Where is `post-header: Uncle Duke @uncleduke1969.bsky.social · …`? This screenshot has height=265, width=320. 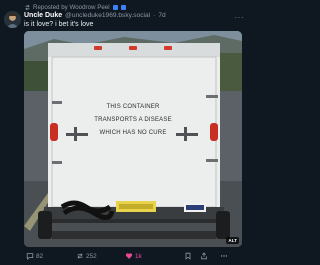
post-header: Uncle Duke @uncleduke1969.bsky.social · … is located at coordinates (95, 15).